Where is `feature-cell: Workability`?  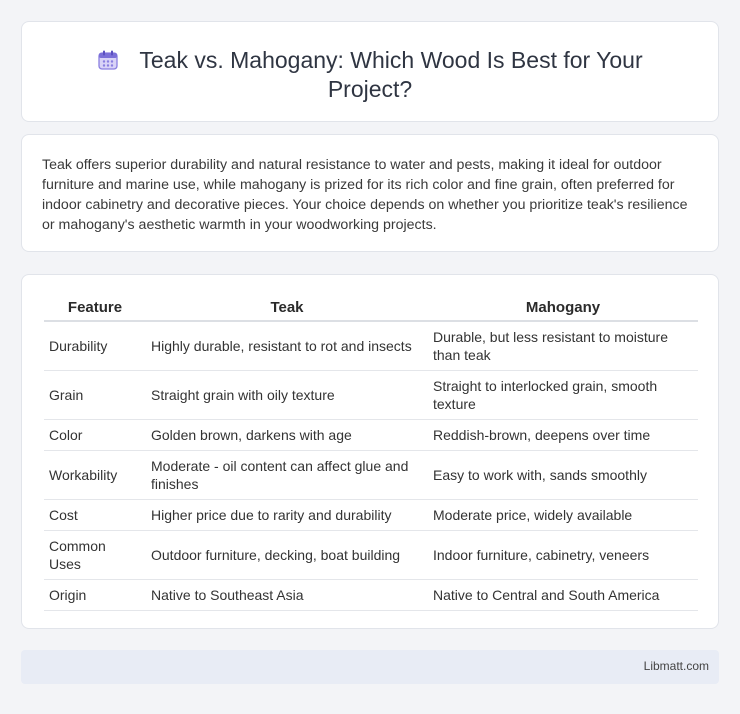
feature-cell: Workability is located at coordinates (95, 475).